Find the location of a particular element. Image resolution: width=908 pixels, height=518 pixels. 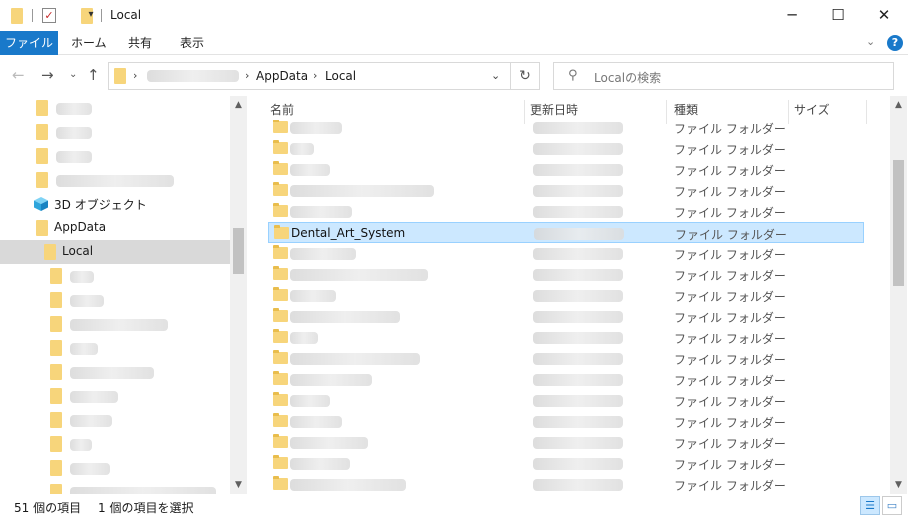

nav-item-local: Local is located at coordinates (115, 252).